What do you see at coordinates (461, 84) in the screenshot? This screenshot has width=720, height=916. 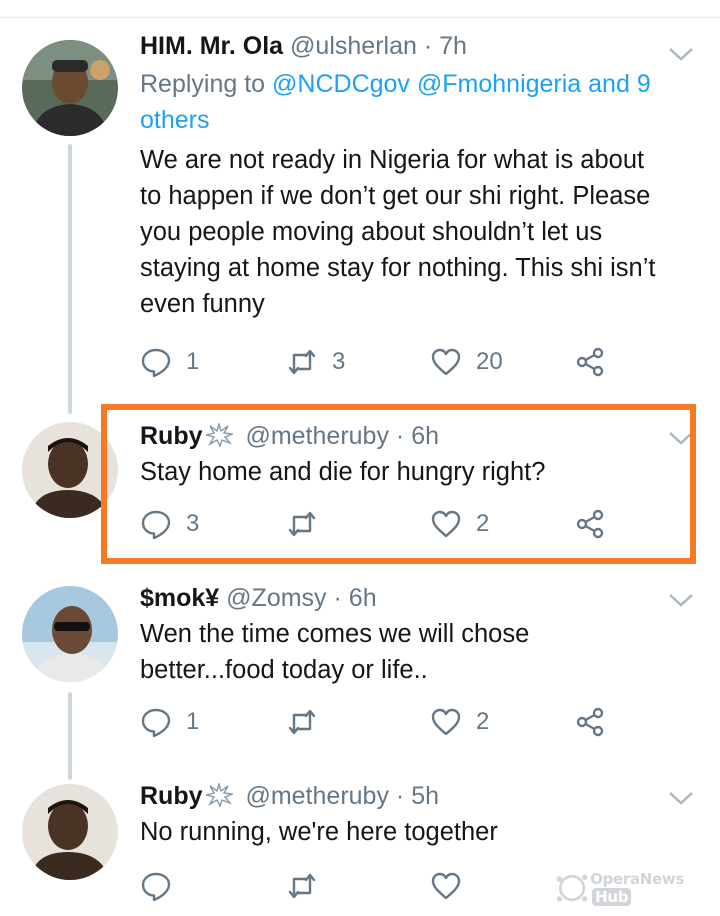 I see `reply-mentions-link: @NCDCgov @Fmohnigeria and 9` at bounding box center [461, 84].